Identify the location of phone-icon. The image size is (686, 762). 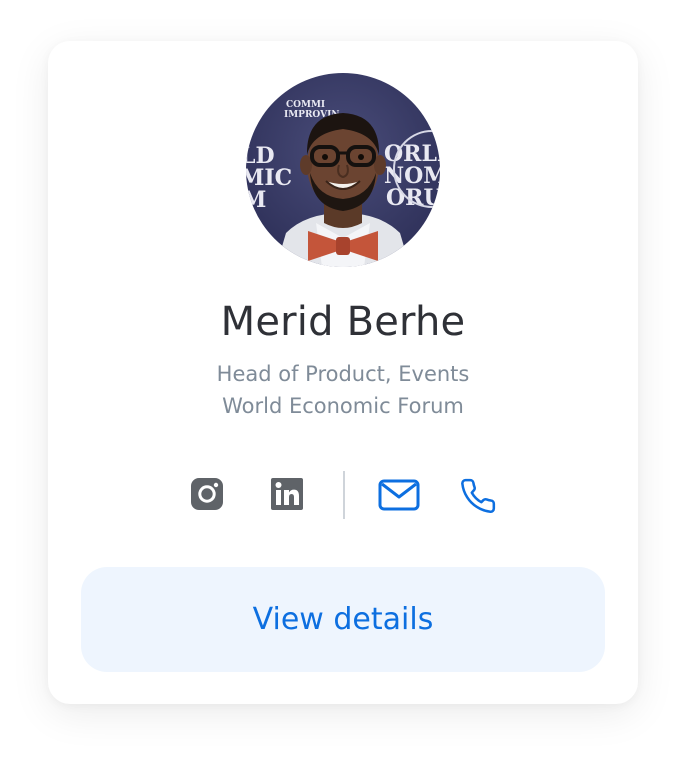
(478, 498).